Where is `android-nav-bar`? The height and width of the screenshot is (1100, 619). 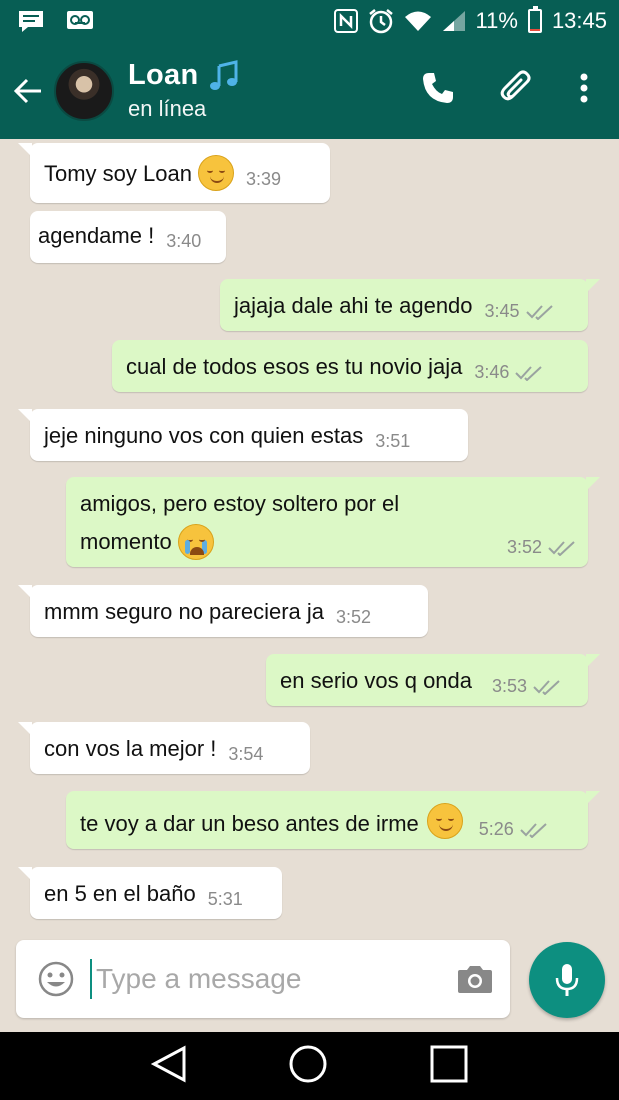
android-nav-bar is located at coordinates (309, 1066).